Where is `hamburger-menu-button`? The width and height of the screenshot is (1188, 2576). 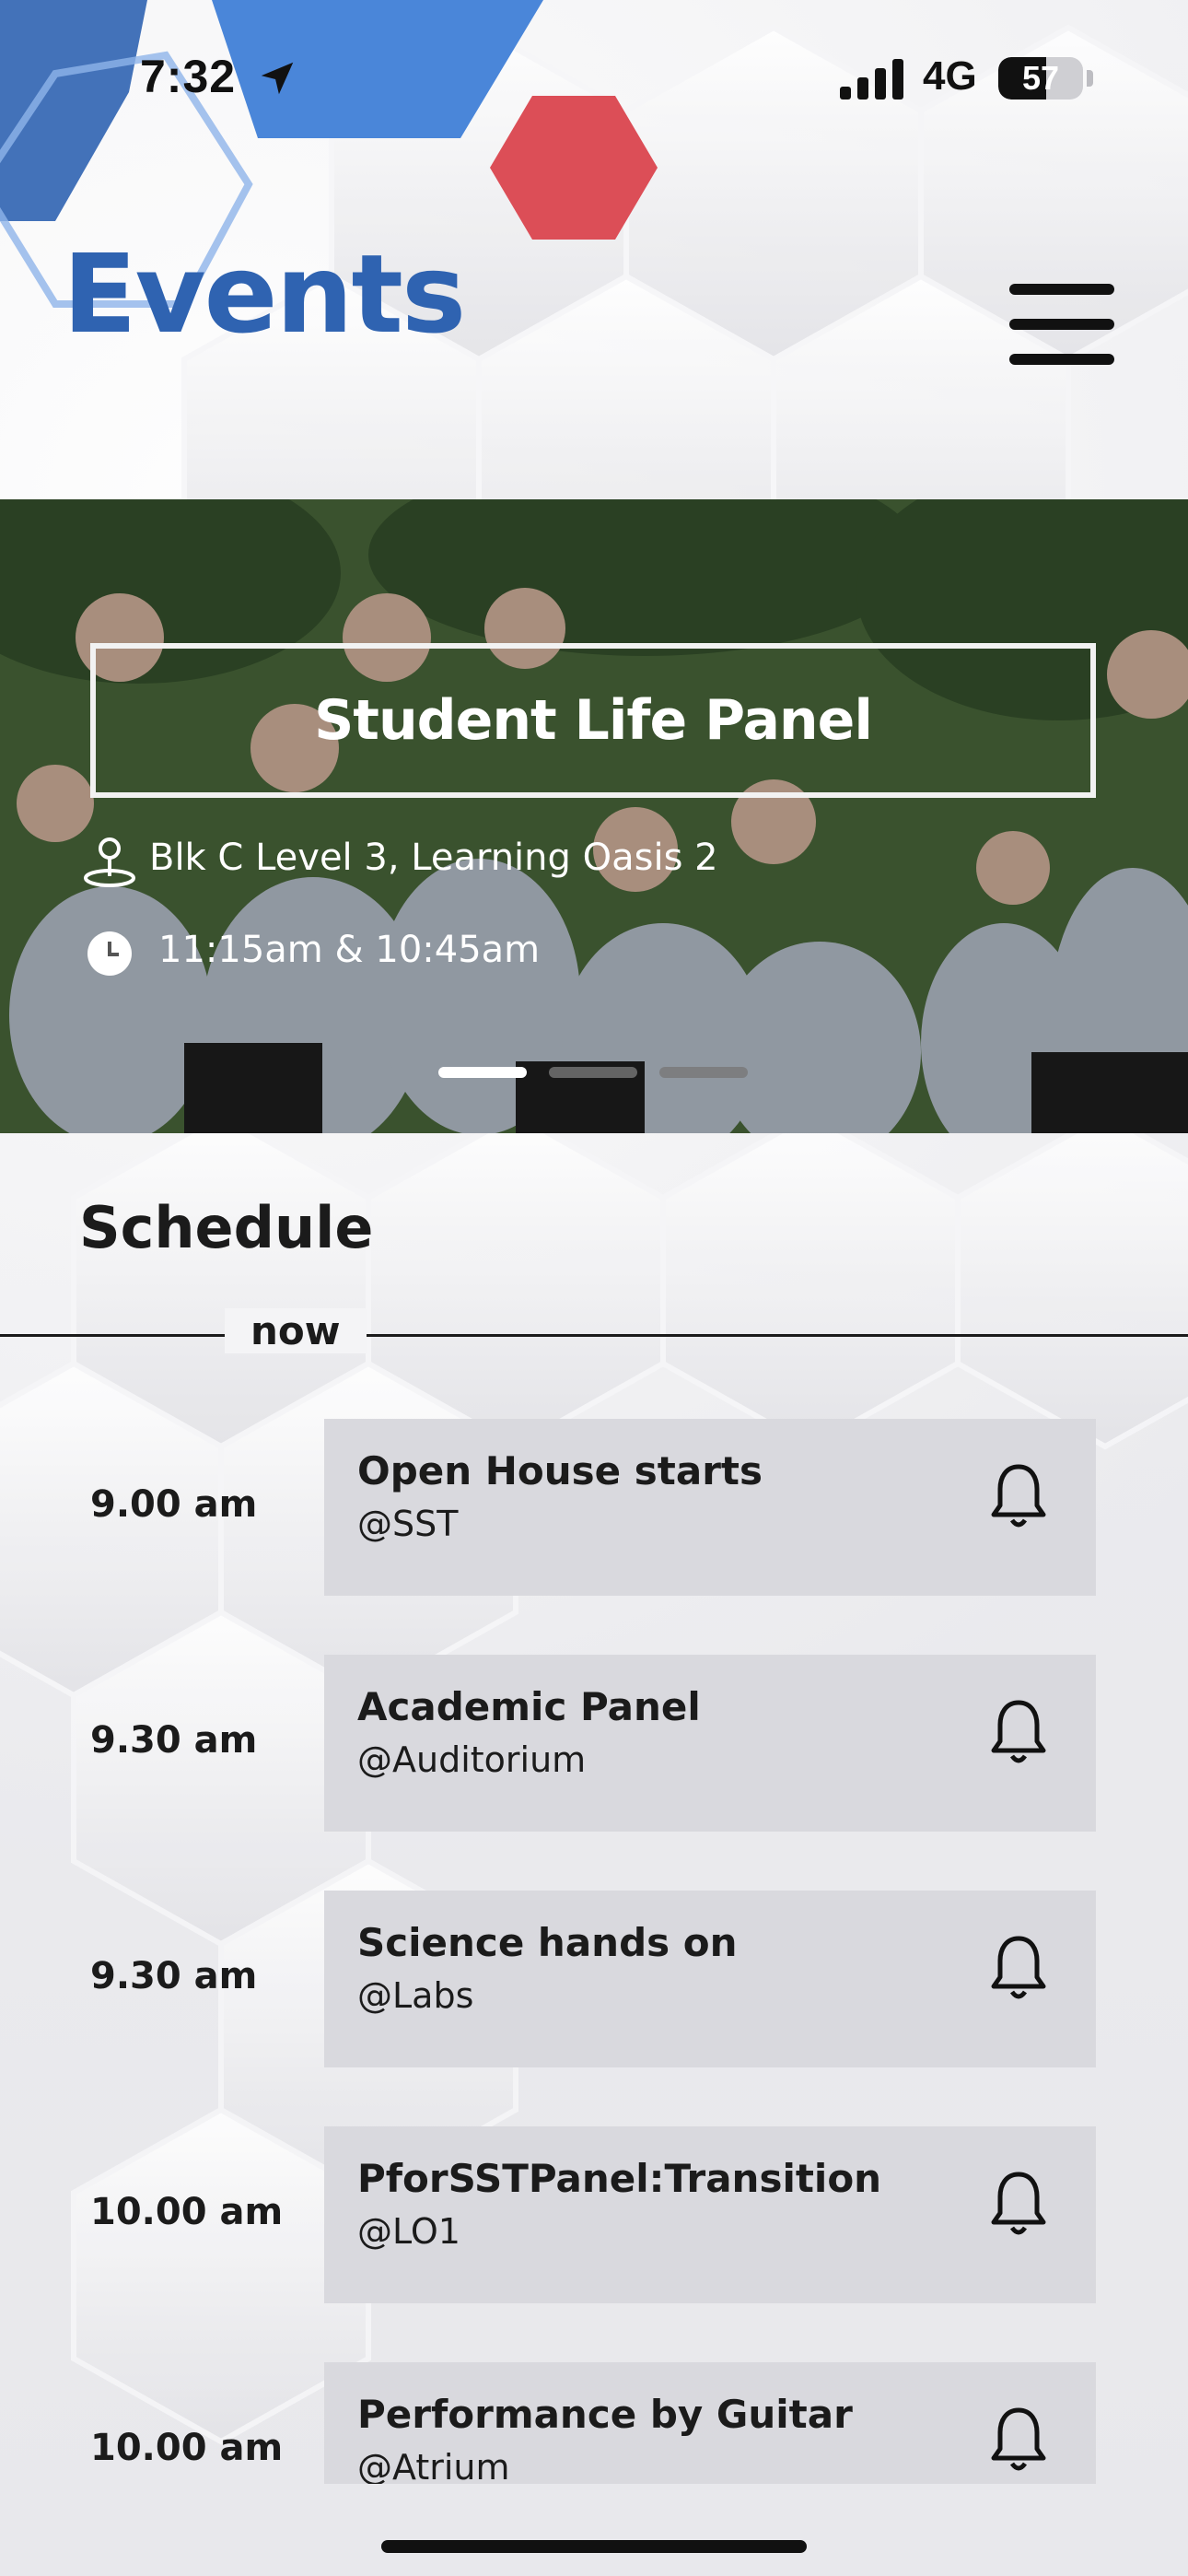 hamburger-menu-button is located at coordinates (1062, 326).